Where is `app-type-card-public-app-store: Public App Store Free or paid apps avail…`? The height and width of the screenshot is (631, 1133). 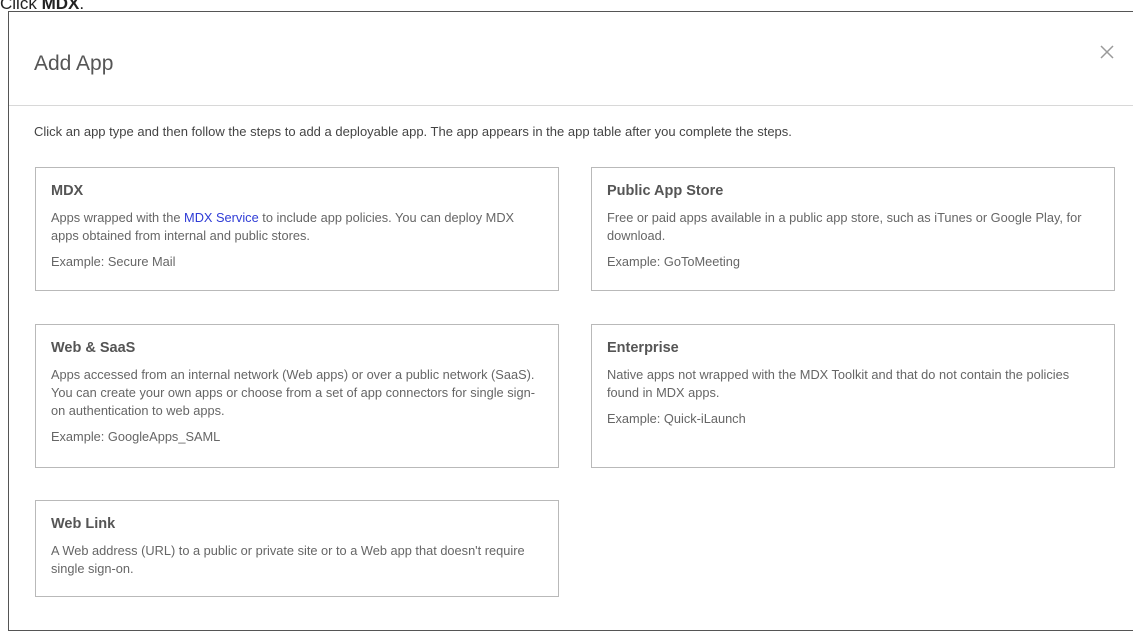
app-type-card-public-app-store: Public App Store Free or paid apps avail… is located at coordinates (853, 229).